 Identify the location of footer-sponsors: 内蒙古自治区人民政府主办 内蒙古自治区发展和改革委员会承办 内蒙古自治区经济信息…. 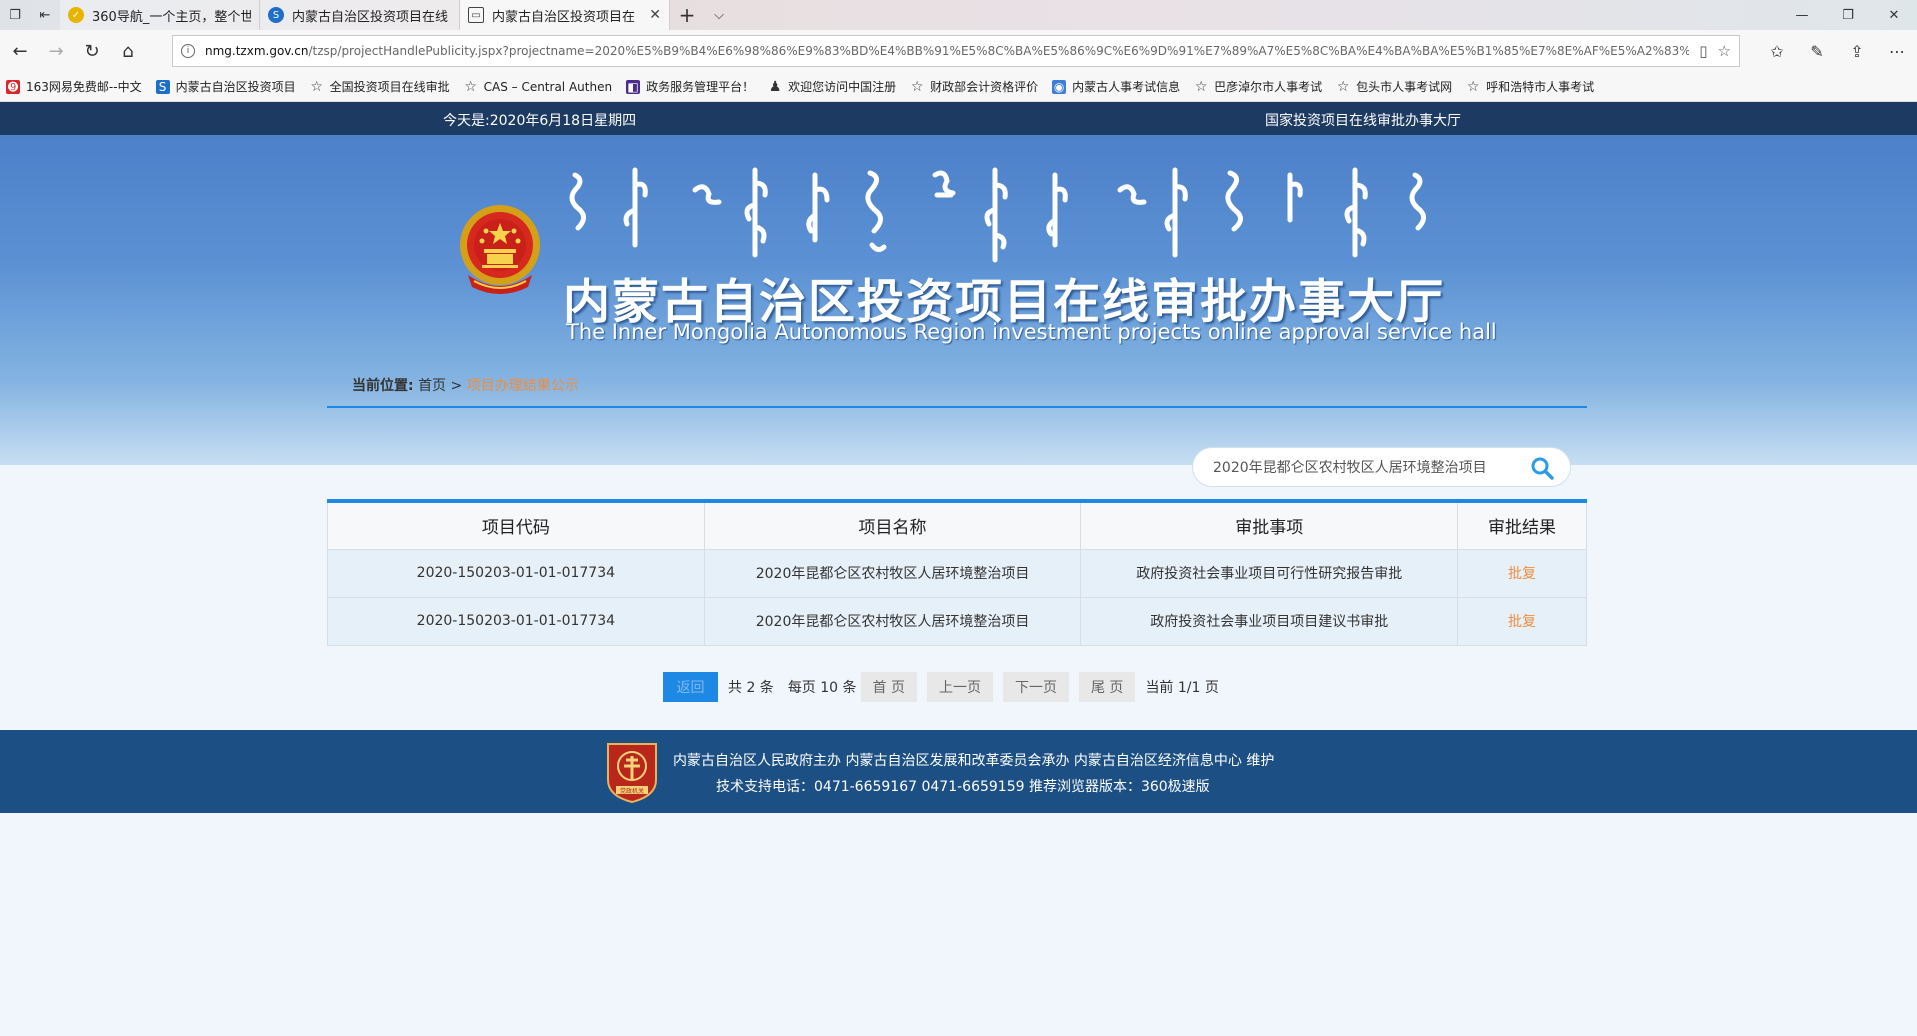
(974, 761).